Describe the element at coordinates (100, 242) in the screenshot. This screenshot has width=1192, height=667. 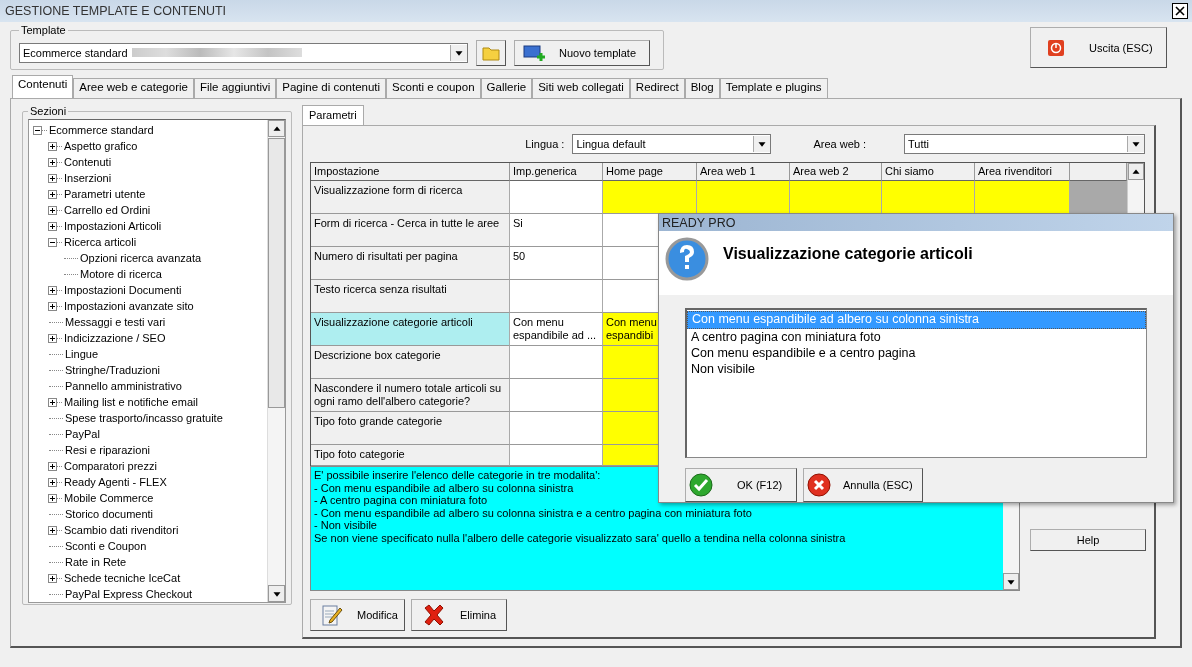
I see `tree-item: Ricerca articoli` at that location.